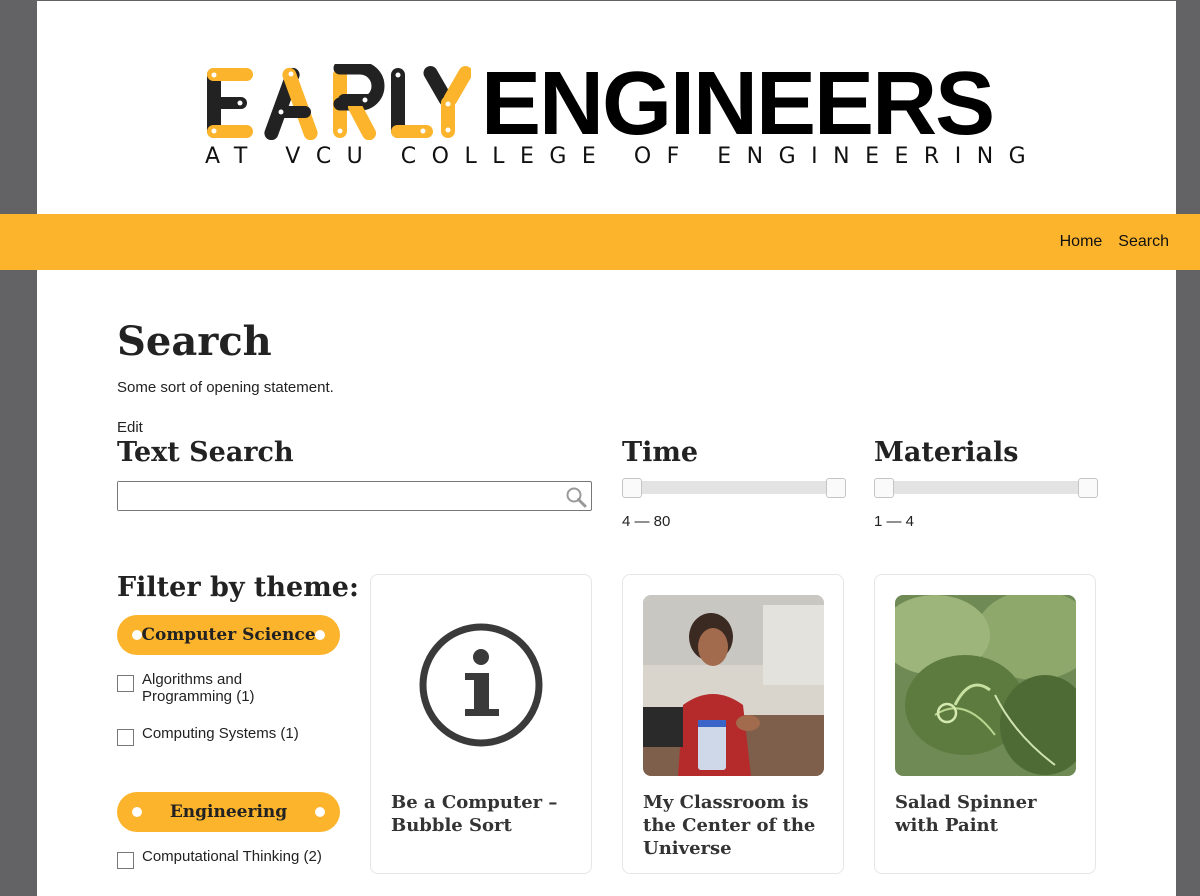  I want to click on theme-pill-engineering: Engineering, so click(228, 812).